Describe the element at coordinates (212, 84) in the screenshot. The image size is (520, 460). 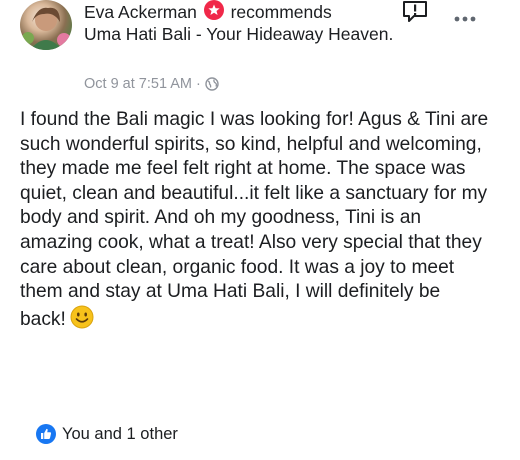
I see `globe-icon` at that location.